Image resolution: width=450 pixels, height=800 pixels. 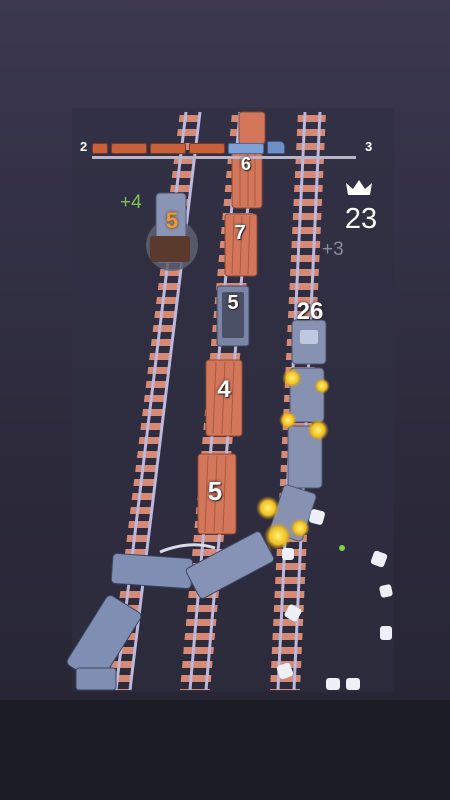 I want to click on score-value: 23, so click(x=361, y=219).